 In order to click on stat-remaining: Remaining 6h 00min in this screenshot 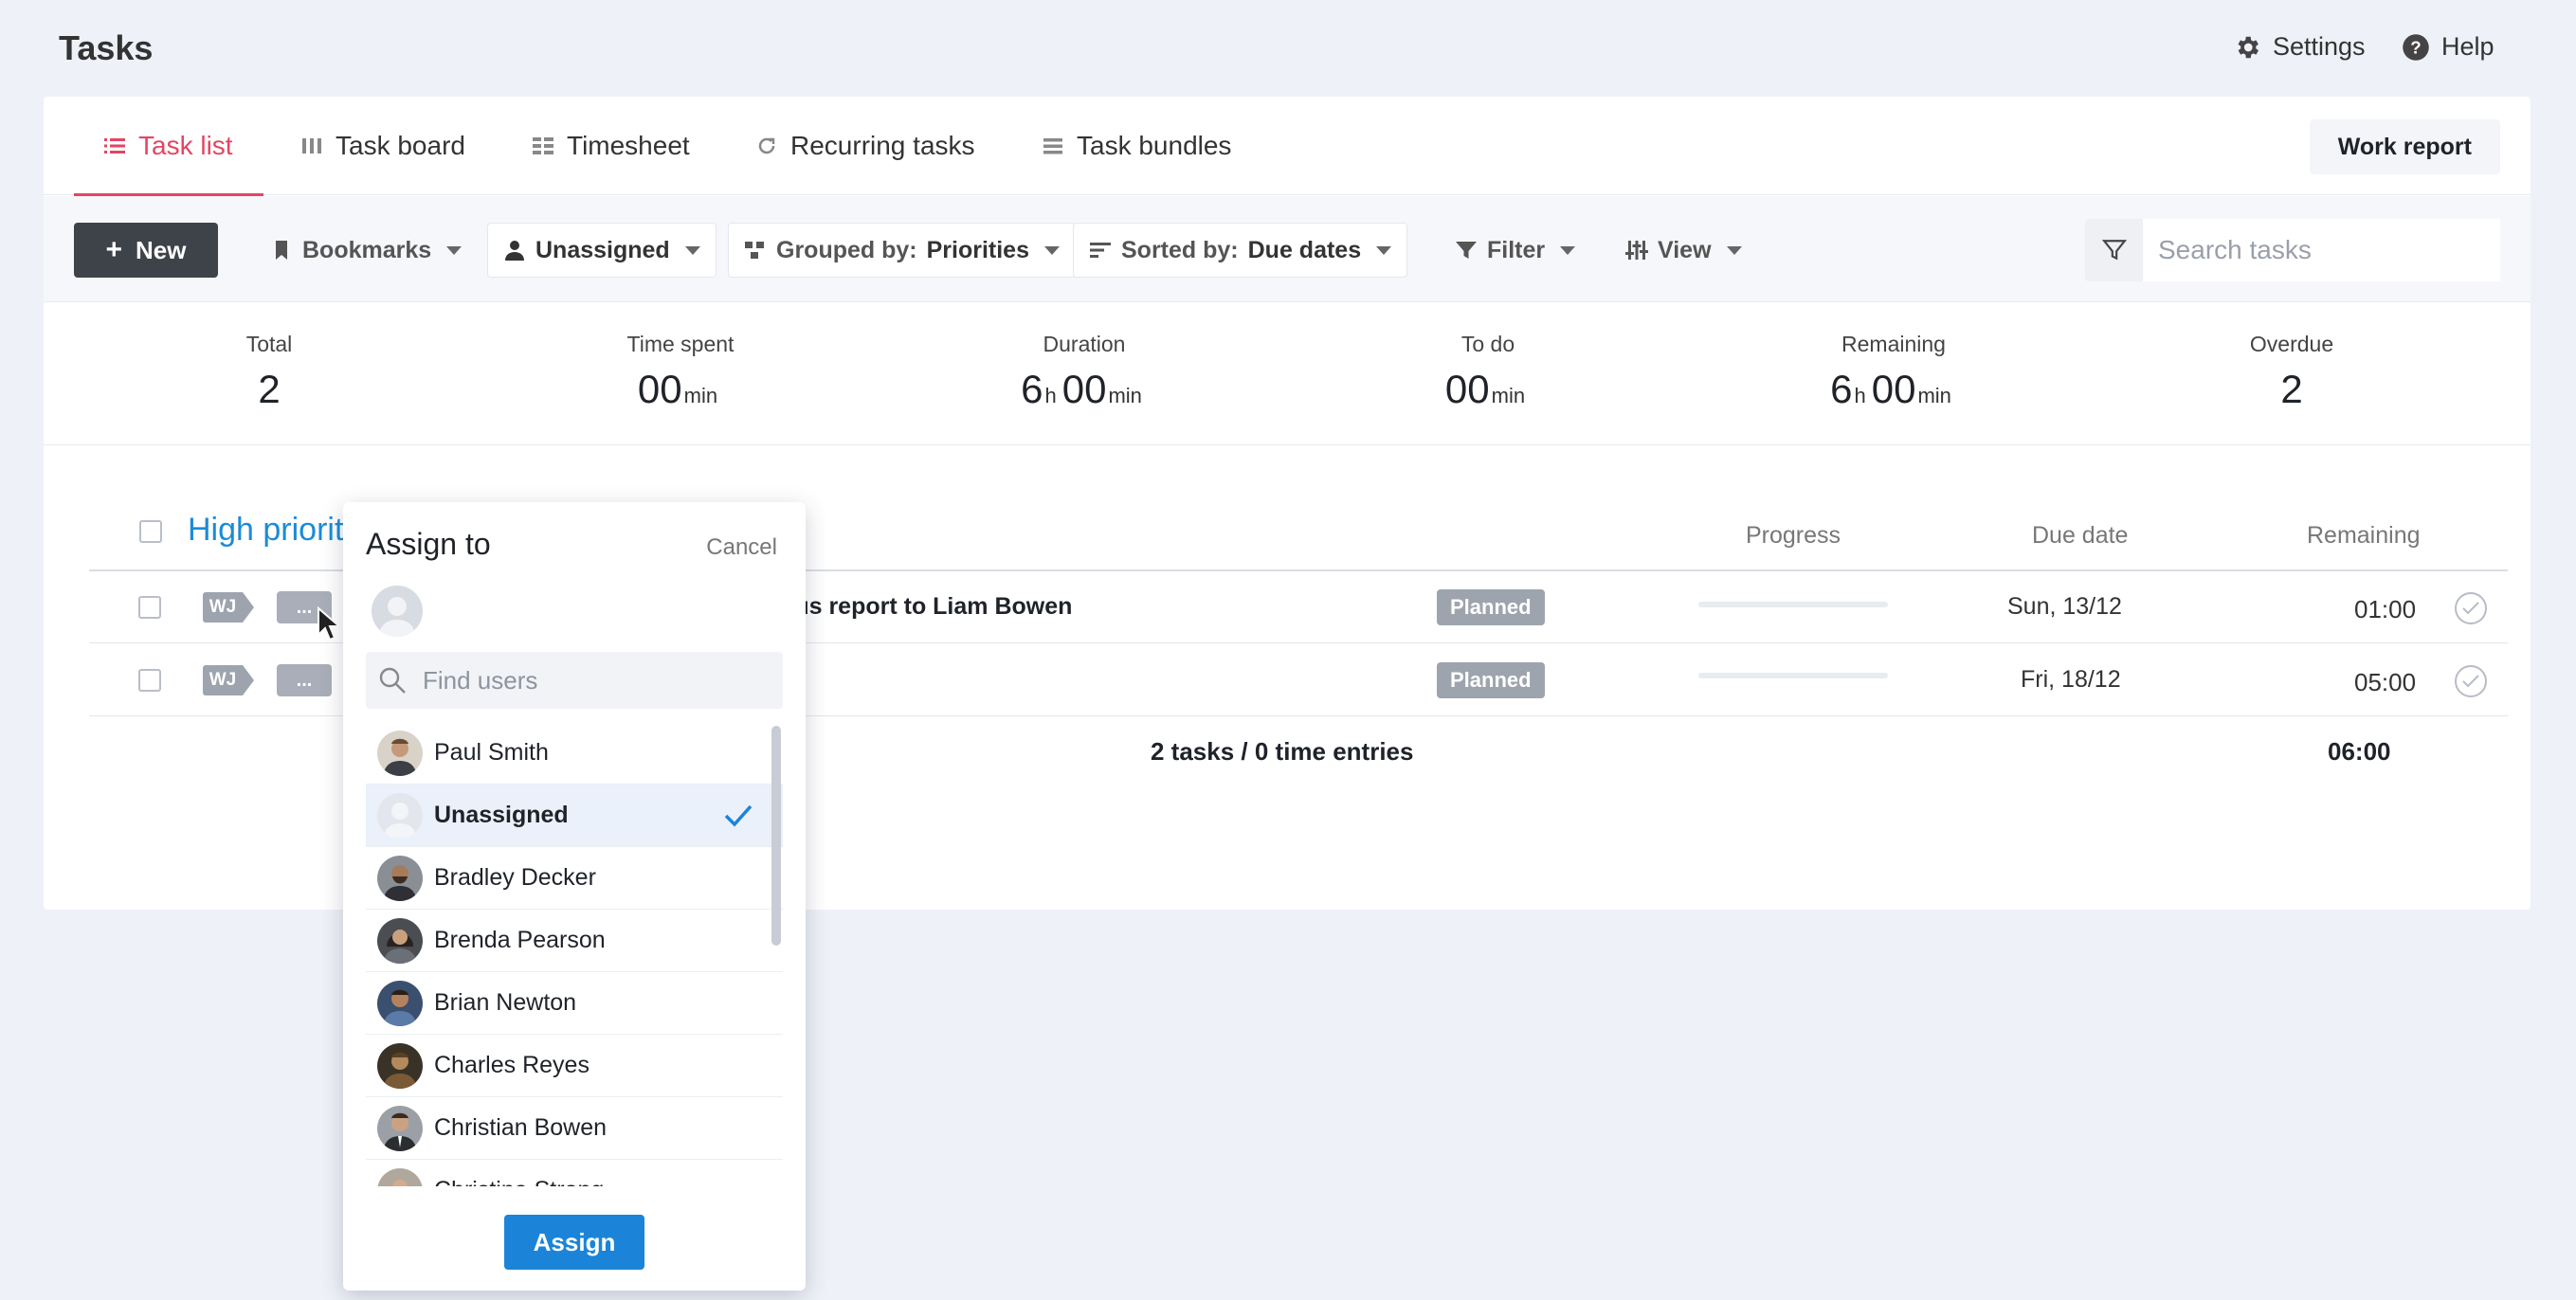, I will do `click(1893, 372)`.